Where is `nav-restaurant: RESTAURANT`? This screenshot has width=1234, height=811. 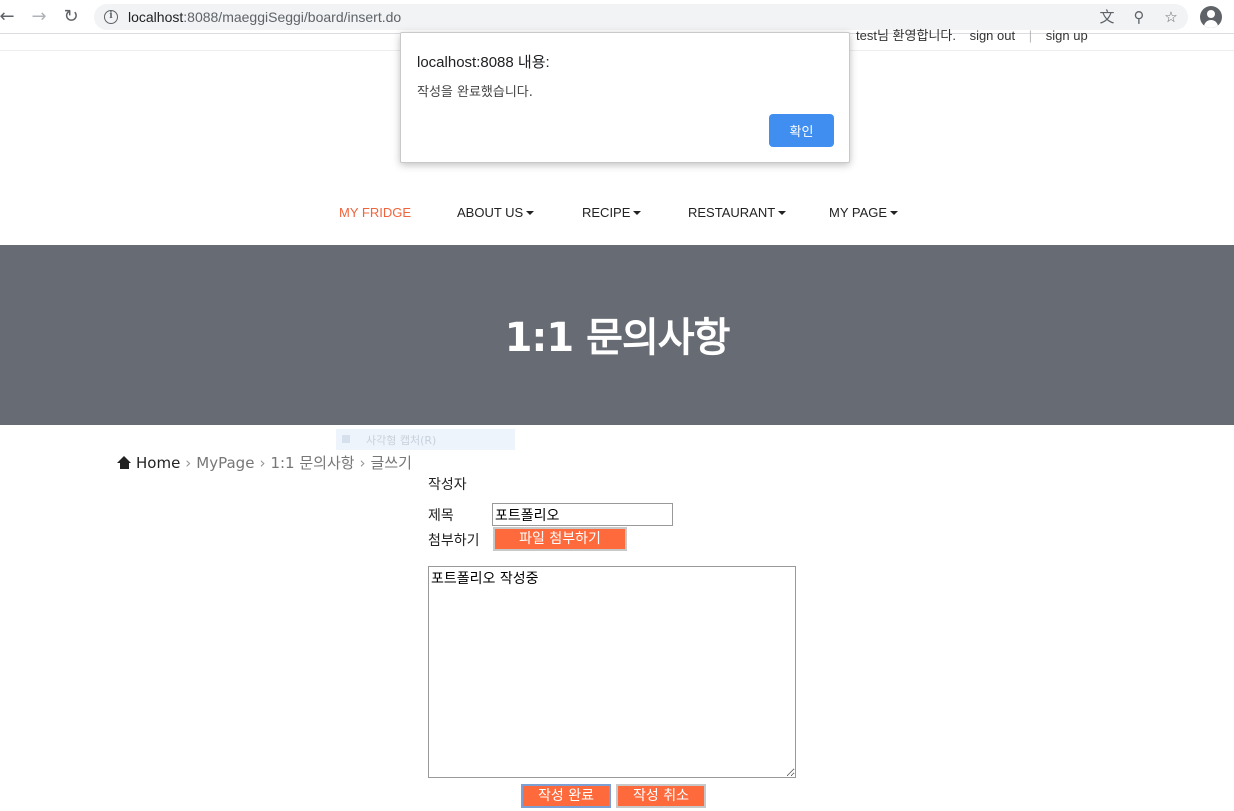 nav-restaurant: RESTAURANT is located at coordinates (737, 212).